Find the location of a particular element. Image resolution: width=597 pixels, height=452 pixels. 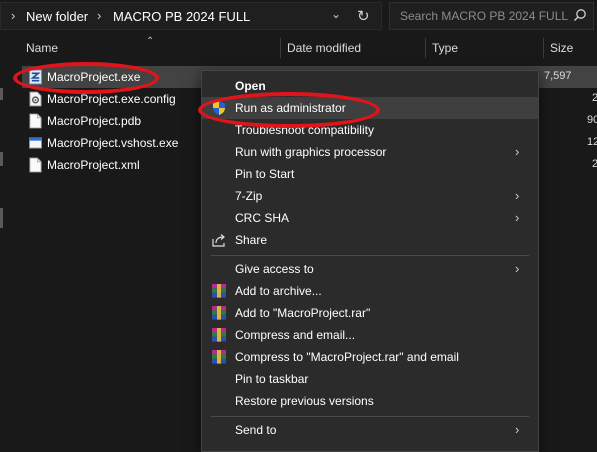

breadcrumb: › New folder › MACRO PB 2024 FULL ⌄ ↻ is located at coordinates (191, 16).